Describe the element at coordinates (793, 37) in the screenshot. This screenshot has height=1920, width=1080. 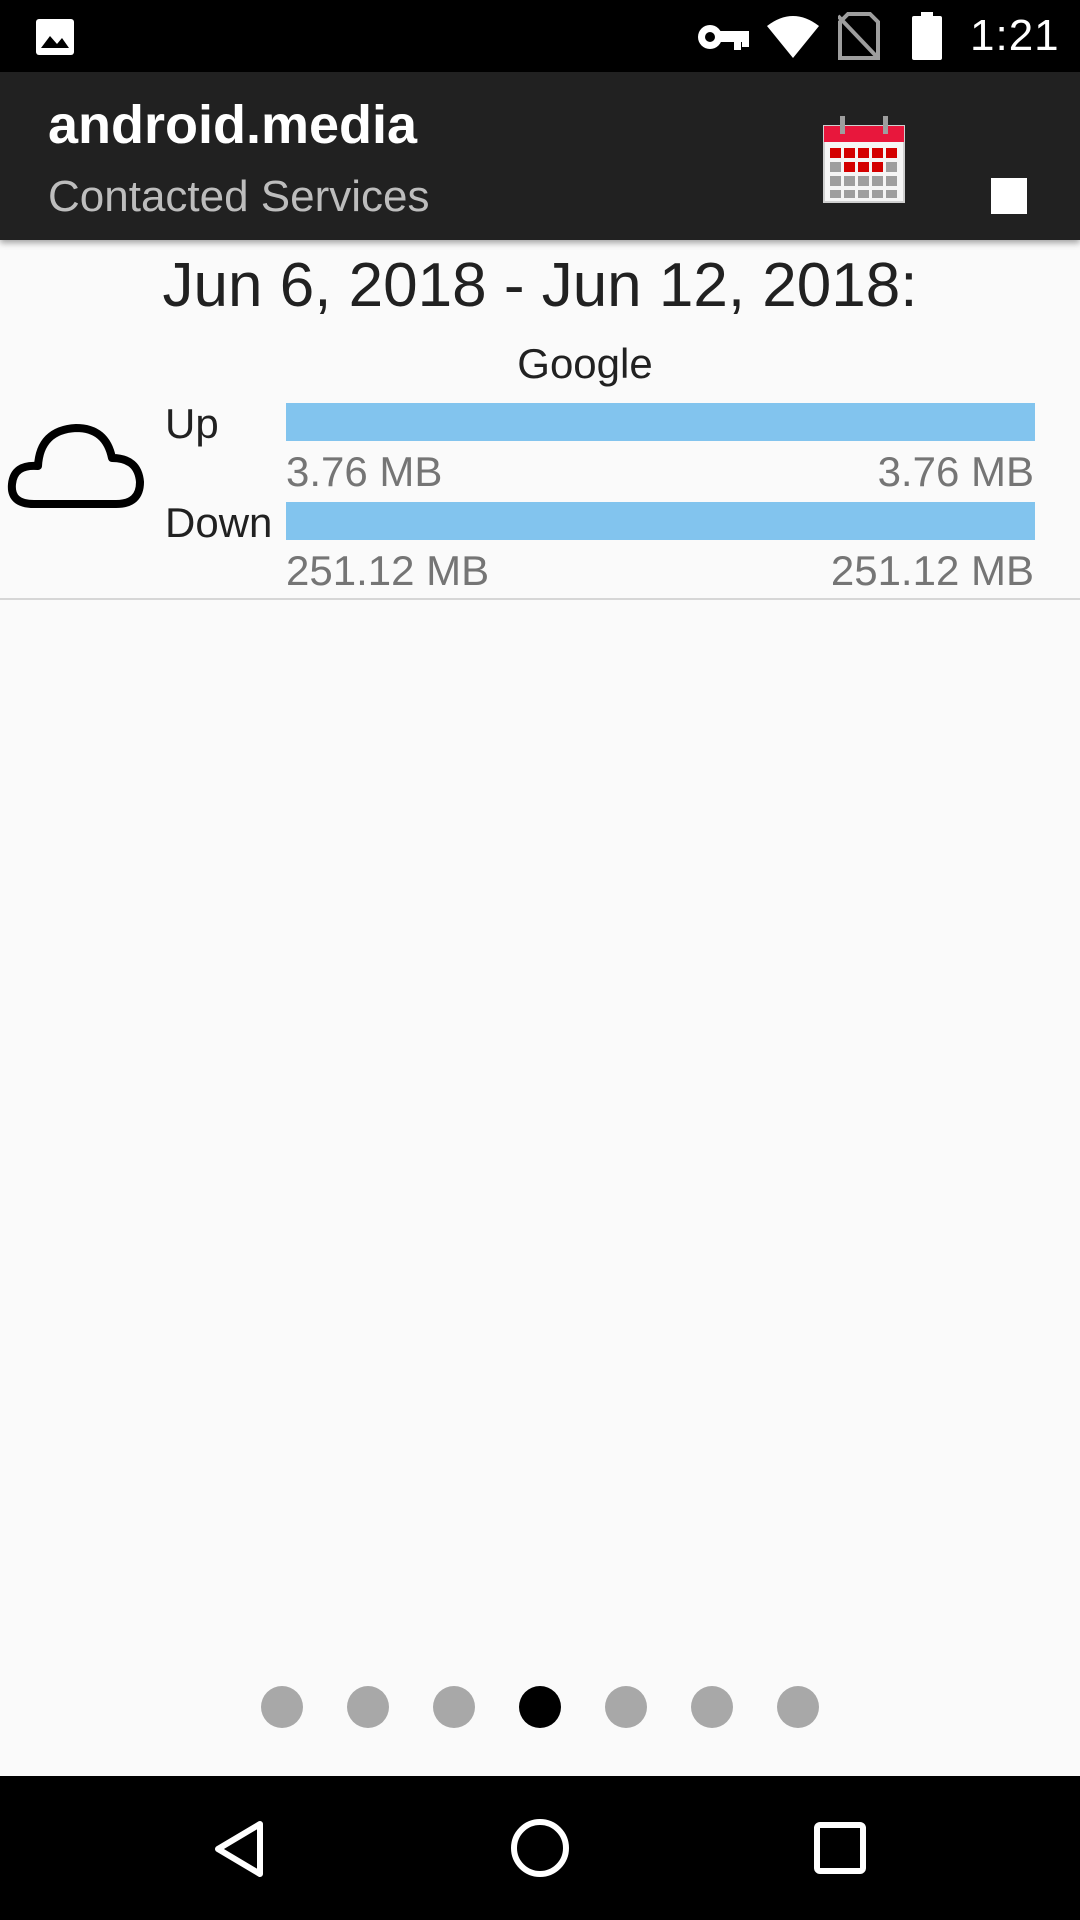
I see `wifi-icon` at that location.